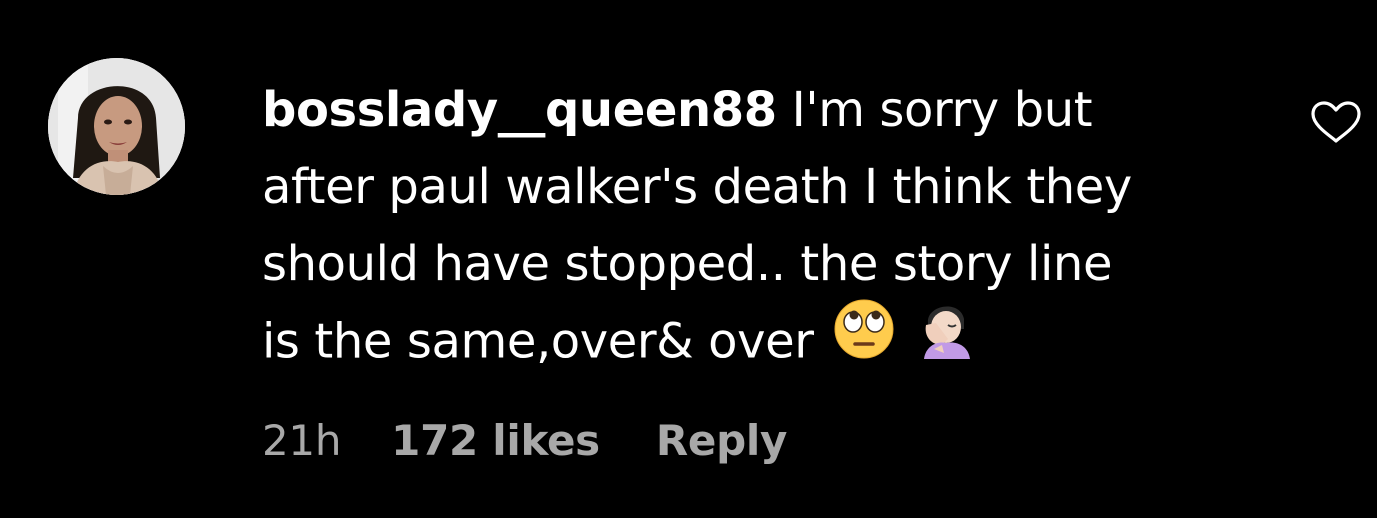 The width and height of the screenshot is (1377, 518). What do you see at coordinates (697, 187) in the screenshot?
I see `comment-line-2: after paul walker's death I think they` at bounding box center [697, 187].